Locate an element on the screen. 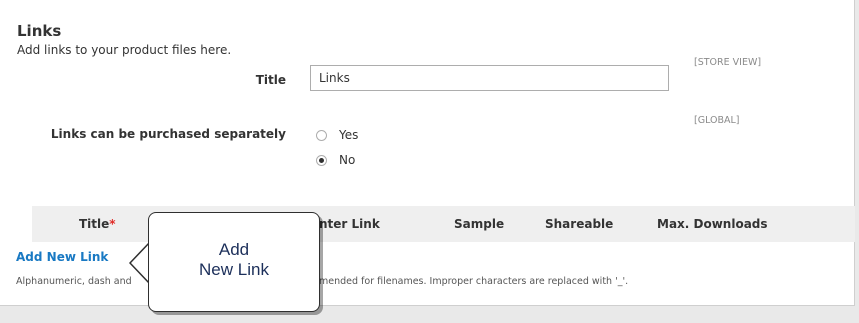 The height and width of the screenshot is (323, 859). section-title: Links is located at coordinates (39, 31).